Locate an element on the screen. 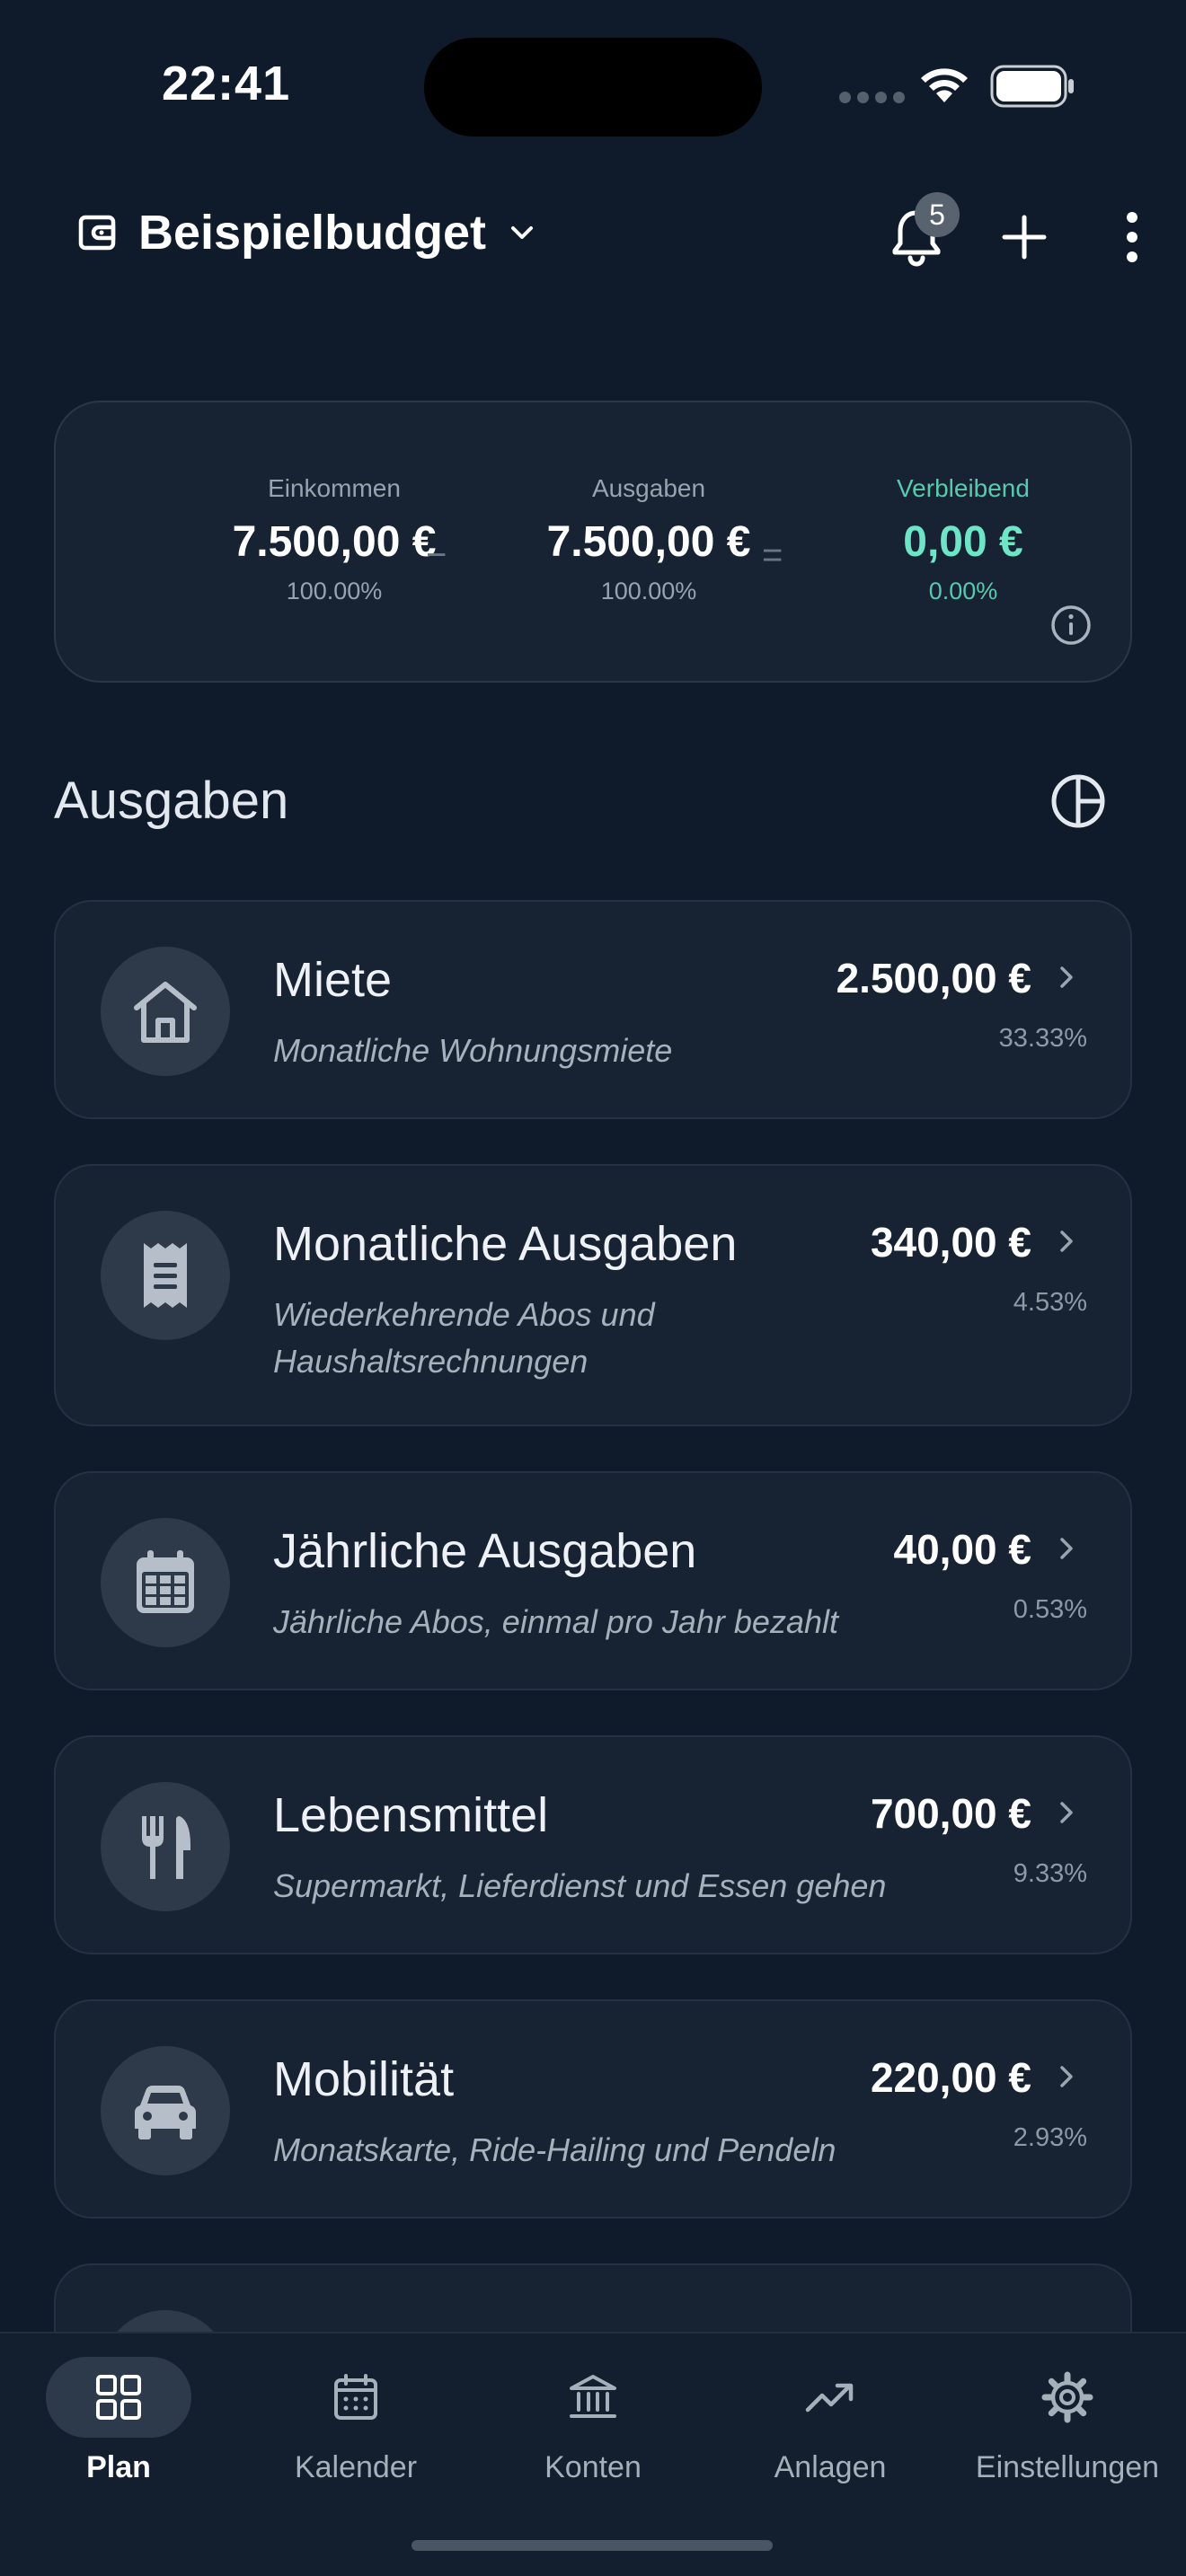 Image resolution: width=1186 pixels, height=2576 pixels. pie-chart-icon is located at coordinates (1078, 801).